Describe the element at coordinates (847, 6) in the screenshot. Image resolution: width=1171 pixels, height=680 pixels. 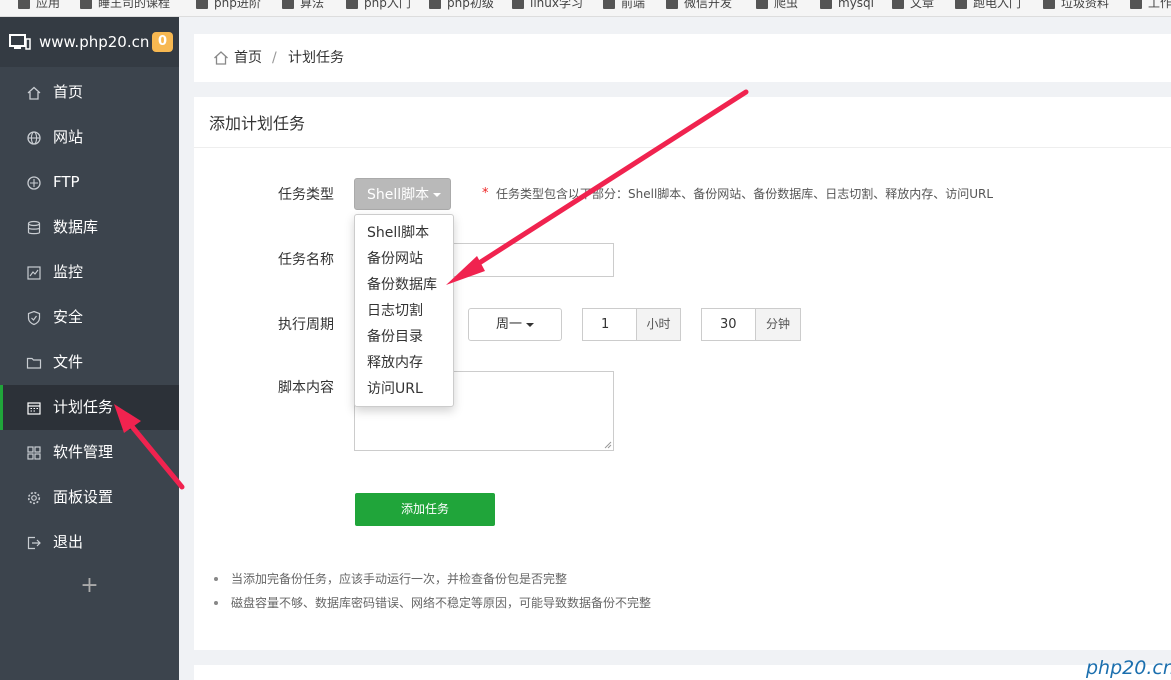
I see `bookmark-item: mysql` at that location.